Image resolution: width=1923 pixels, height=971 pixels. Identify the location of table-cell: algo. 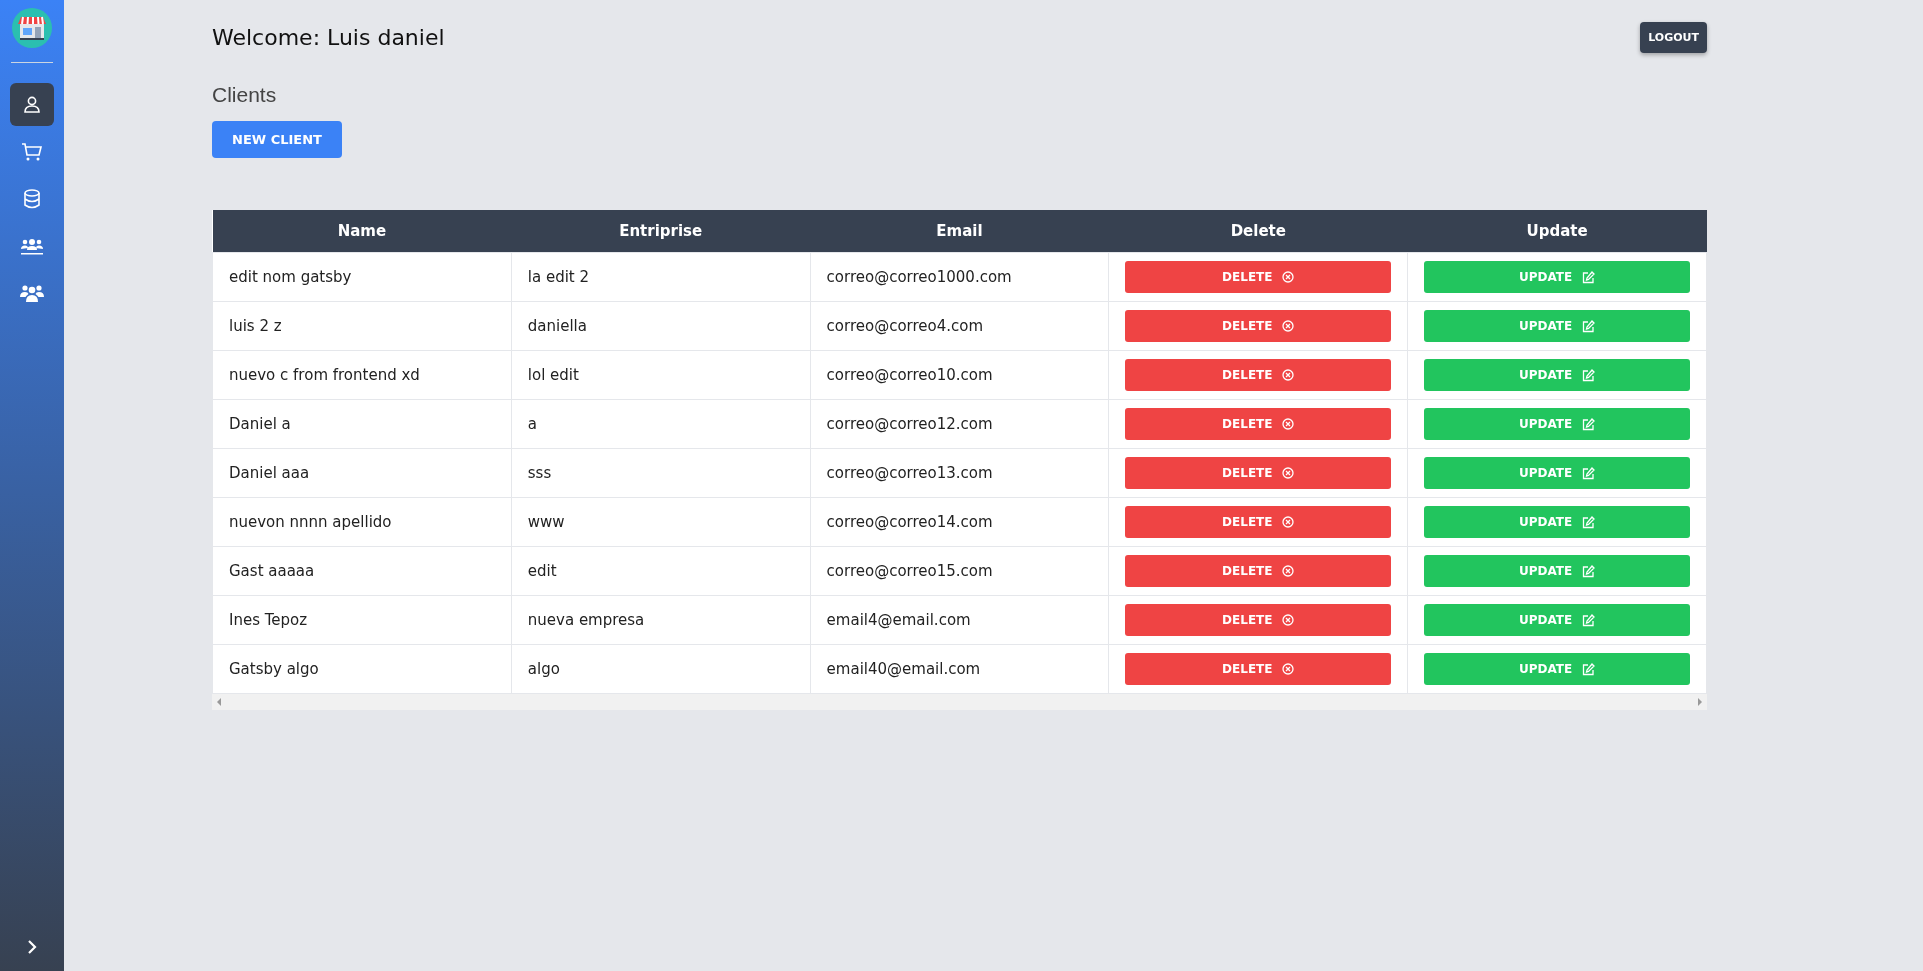
(661, 669).